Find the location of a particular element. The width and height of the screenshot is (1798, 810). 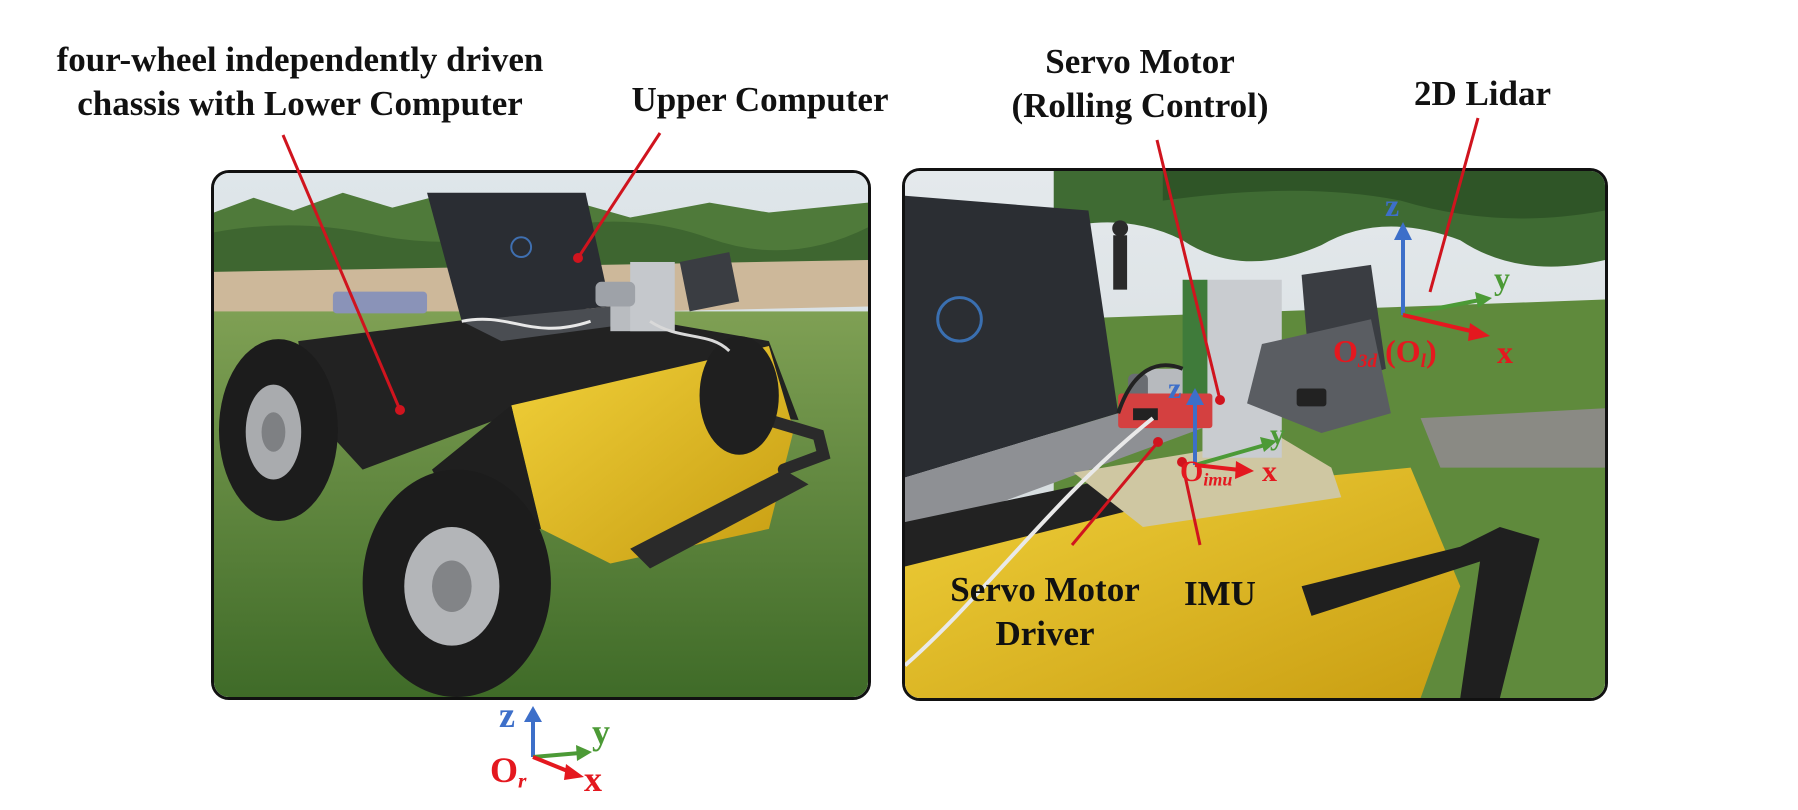

chassis-label-line1: four-wheel independently driven is located at coordinates (300, 59).